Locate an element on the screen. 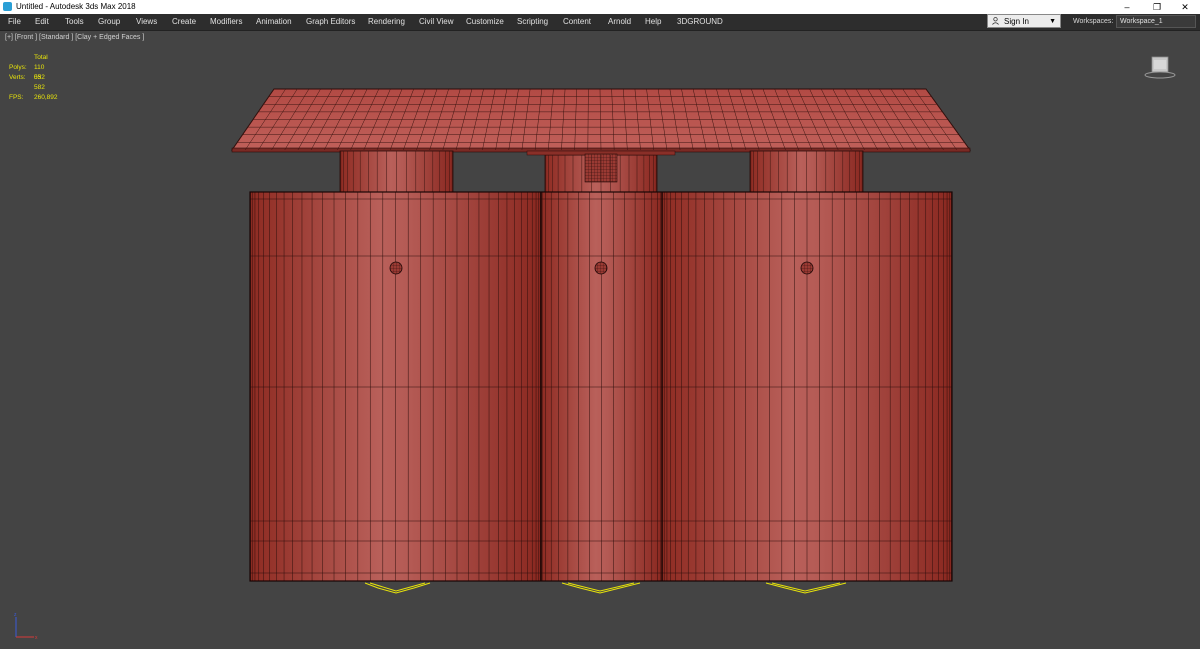 The height and width of the screenshot is (649, 1200). title-bar: Untitled - Autodesk 3ds Max 2018 – ❐ ✕ is located at coordinates (600, 7).